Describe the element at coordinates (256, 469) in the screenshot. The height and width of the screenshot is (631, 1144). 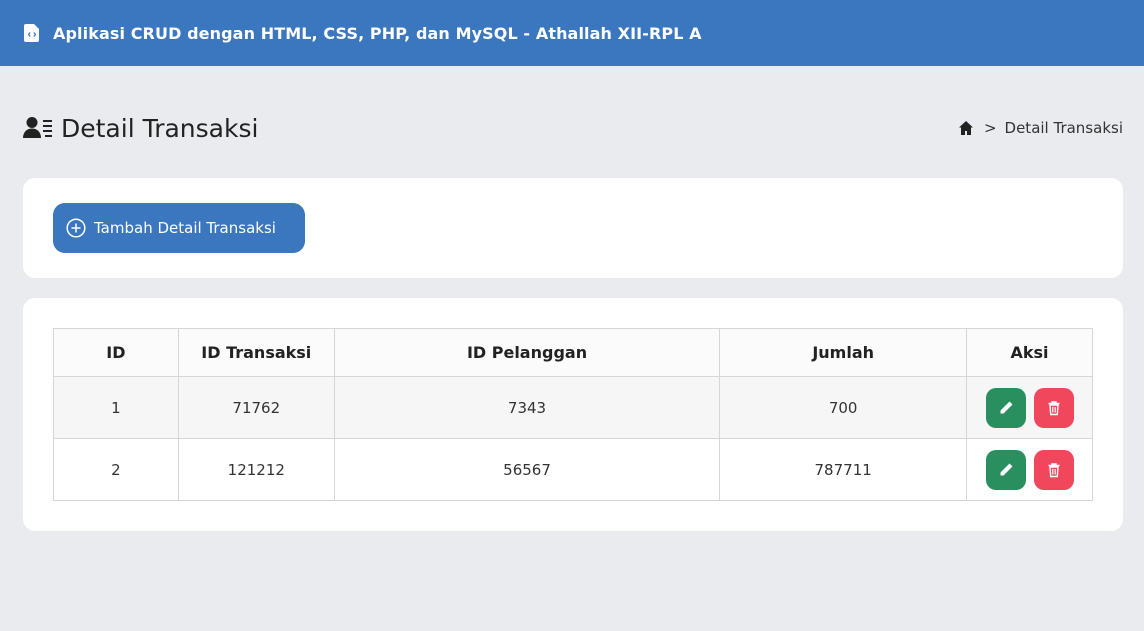
I see `cell-id-transaksi: 121212` at that location.